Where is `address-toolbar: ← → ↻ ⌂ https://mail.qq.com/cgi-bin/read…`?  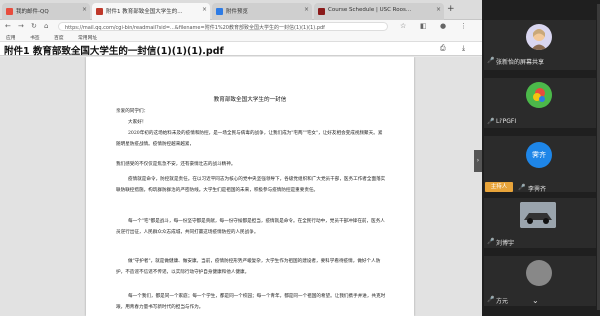
address-toolbar: ← → ↻ ⌂ https://mail.qq.com/cgi-bin/read… is located at coordinates (241, 26).